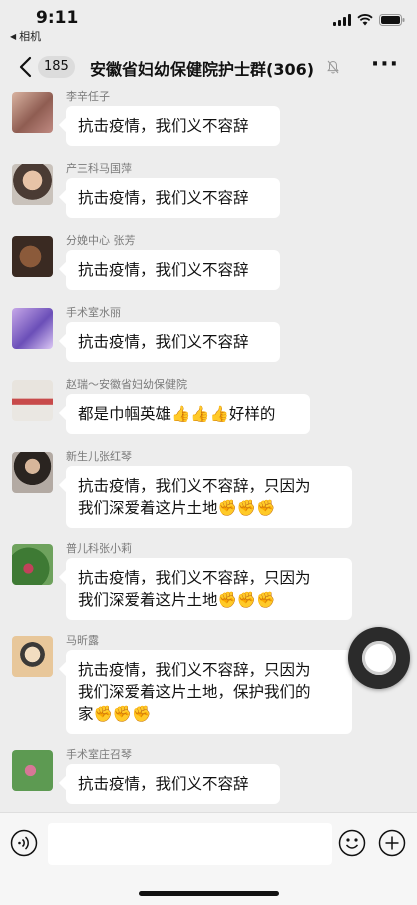  I want to click on sender-name: 赵瑞～安徽省妇幼保健院, so click(126, 384).